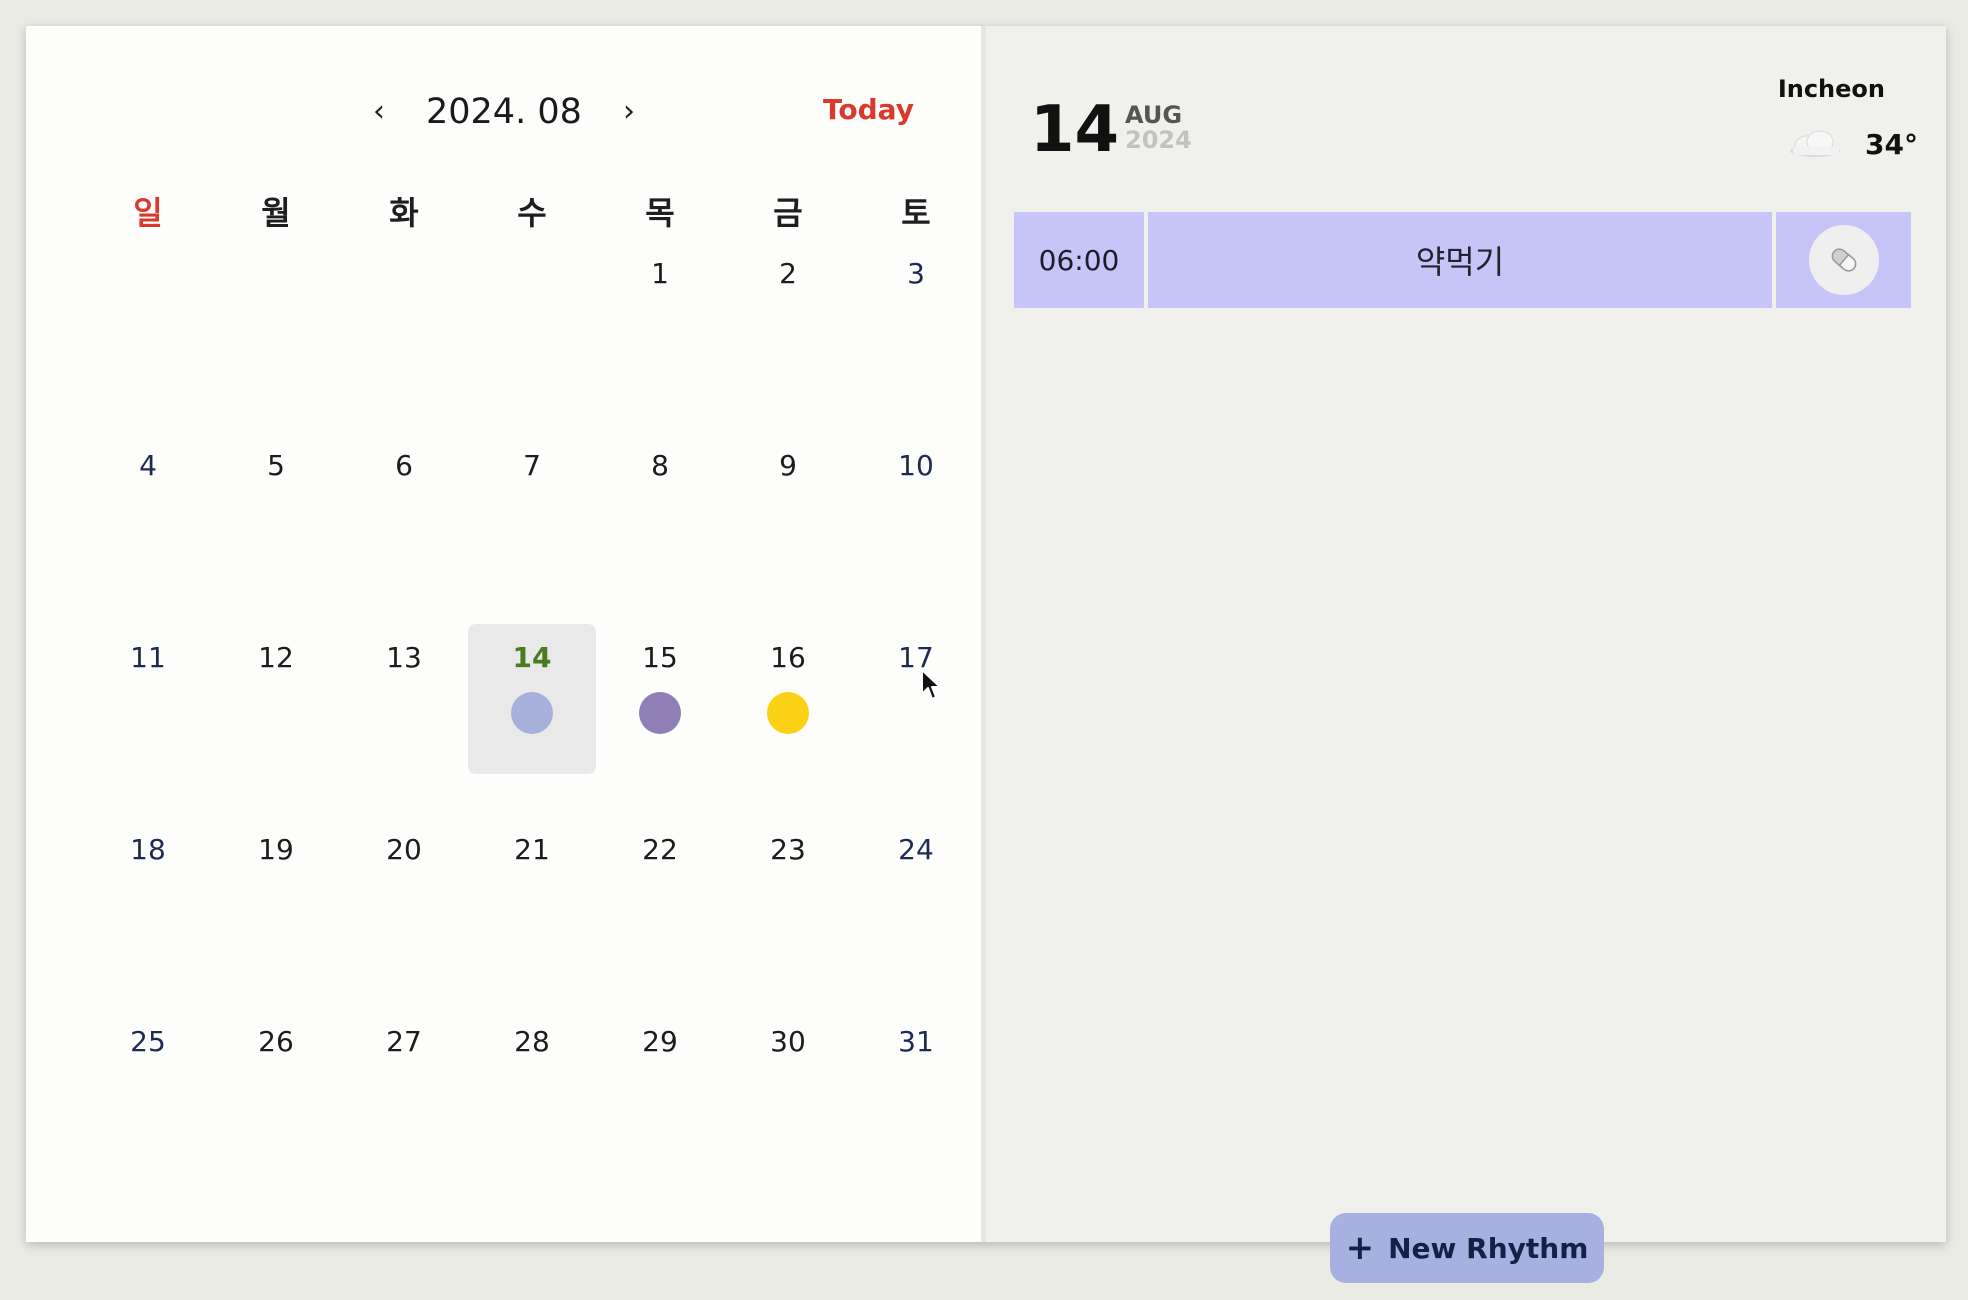  I want to click on day-cell-6: 6, so click(404, 534).